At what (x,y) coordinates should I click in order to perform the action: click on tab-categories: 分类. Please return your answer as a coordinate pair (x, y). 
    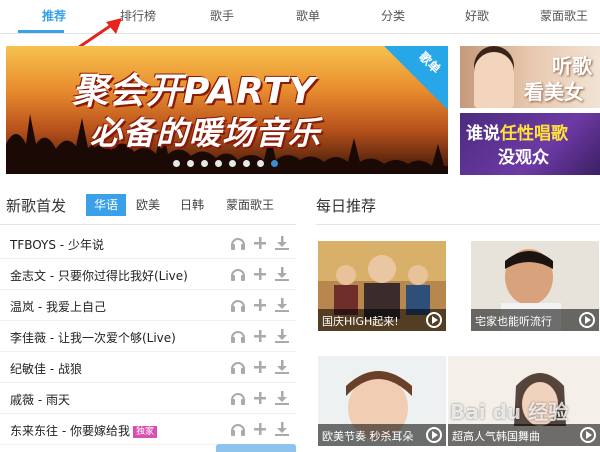
    Looking at the image, I should click on (393, 16).